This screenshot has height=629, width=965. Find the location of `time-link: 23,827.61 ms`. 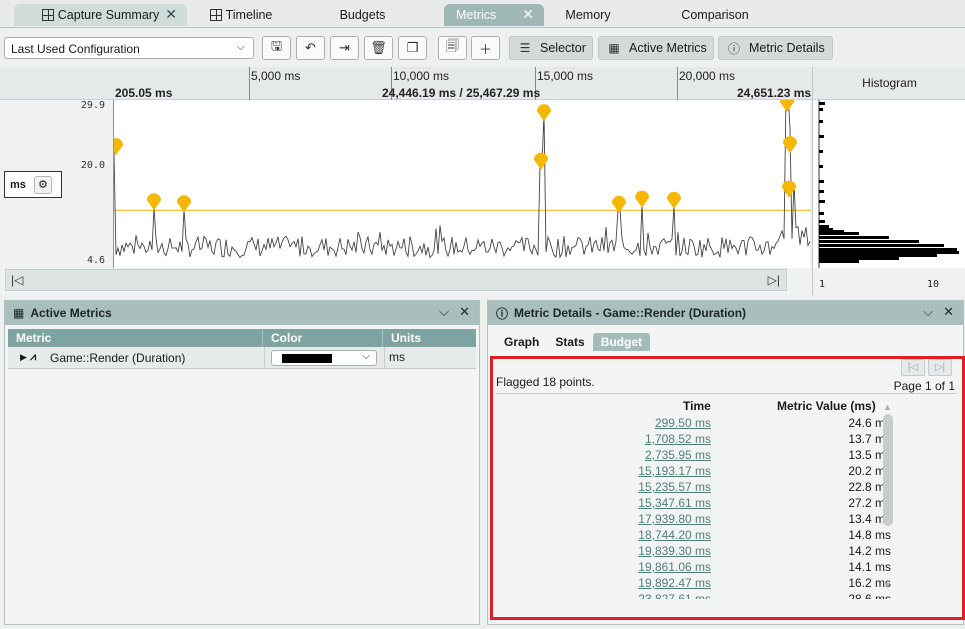

time-link: 23,827.61 ms is located at coordinates (674, 595).